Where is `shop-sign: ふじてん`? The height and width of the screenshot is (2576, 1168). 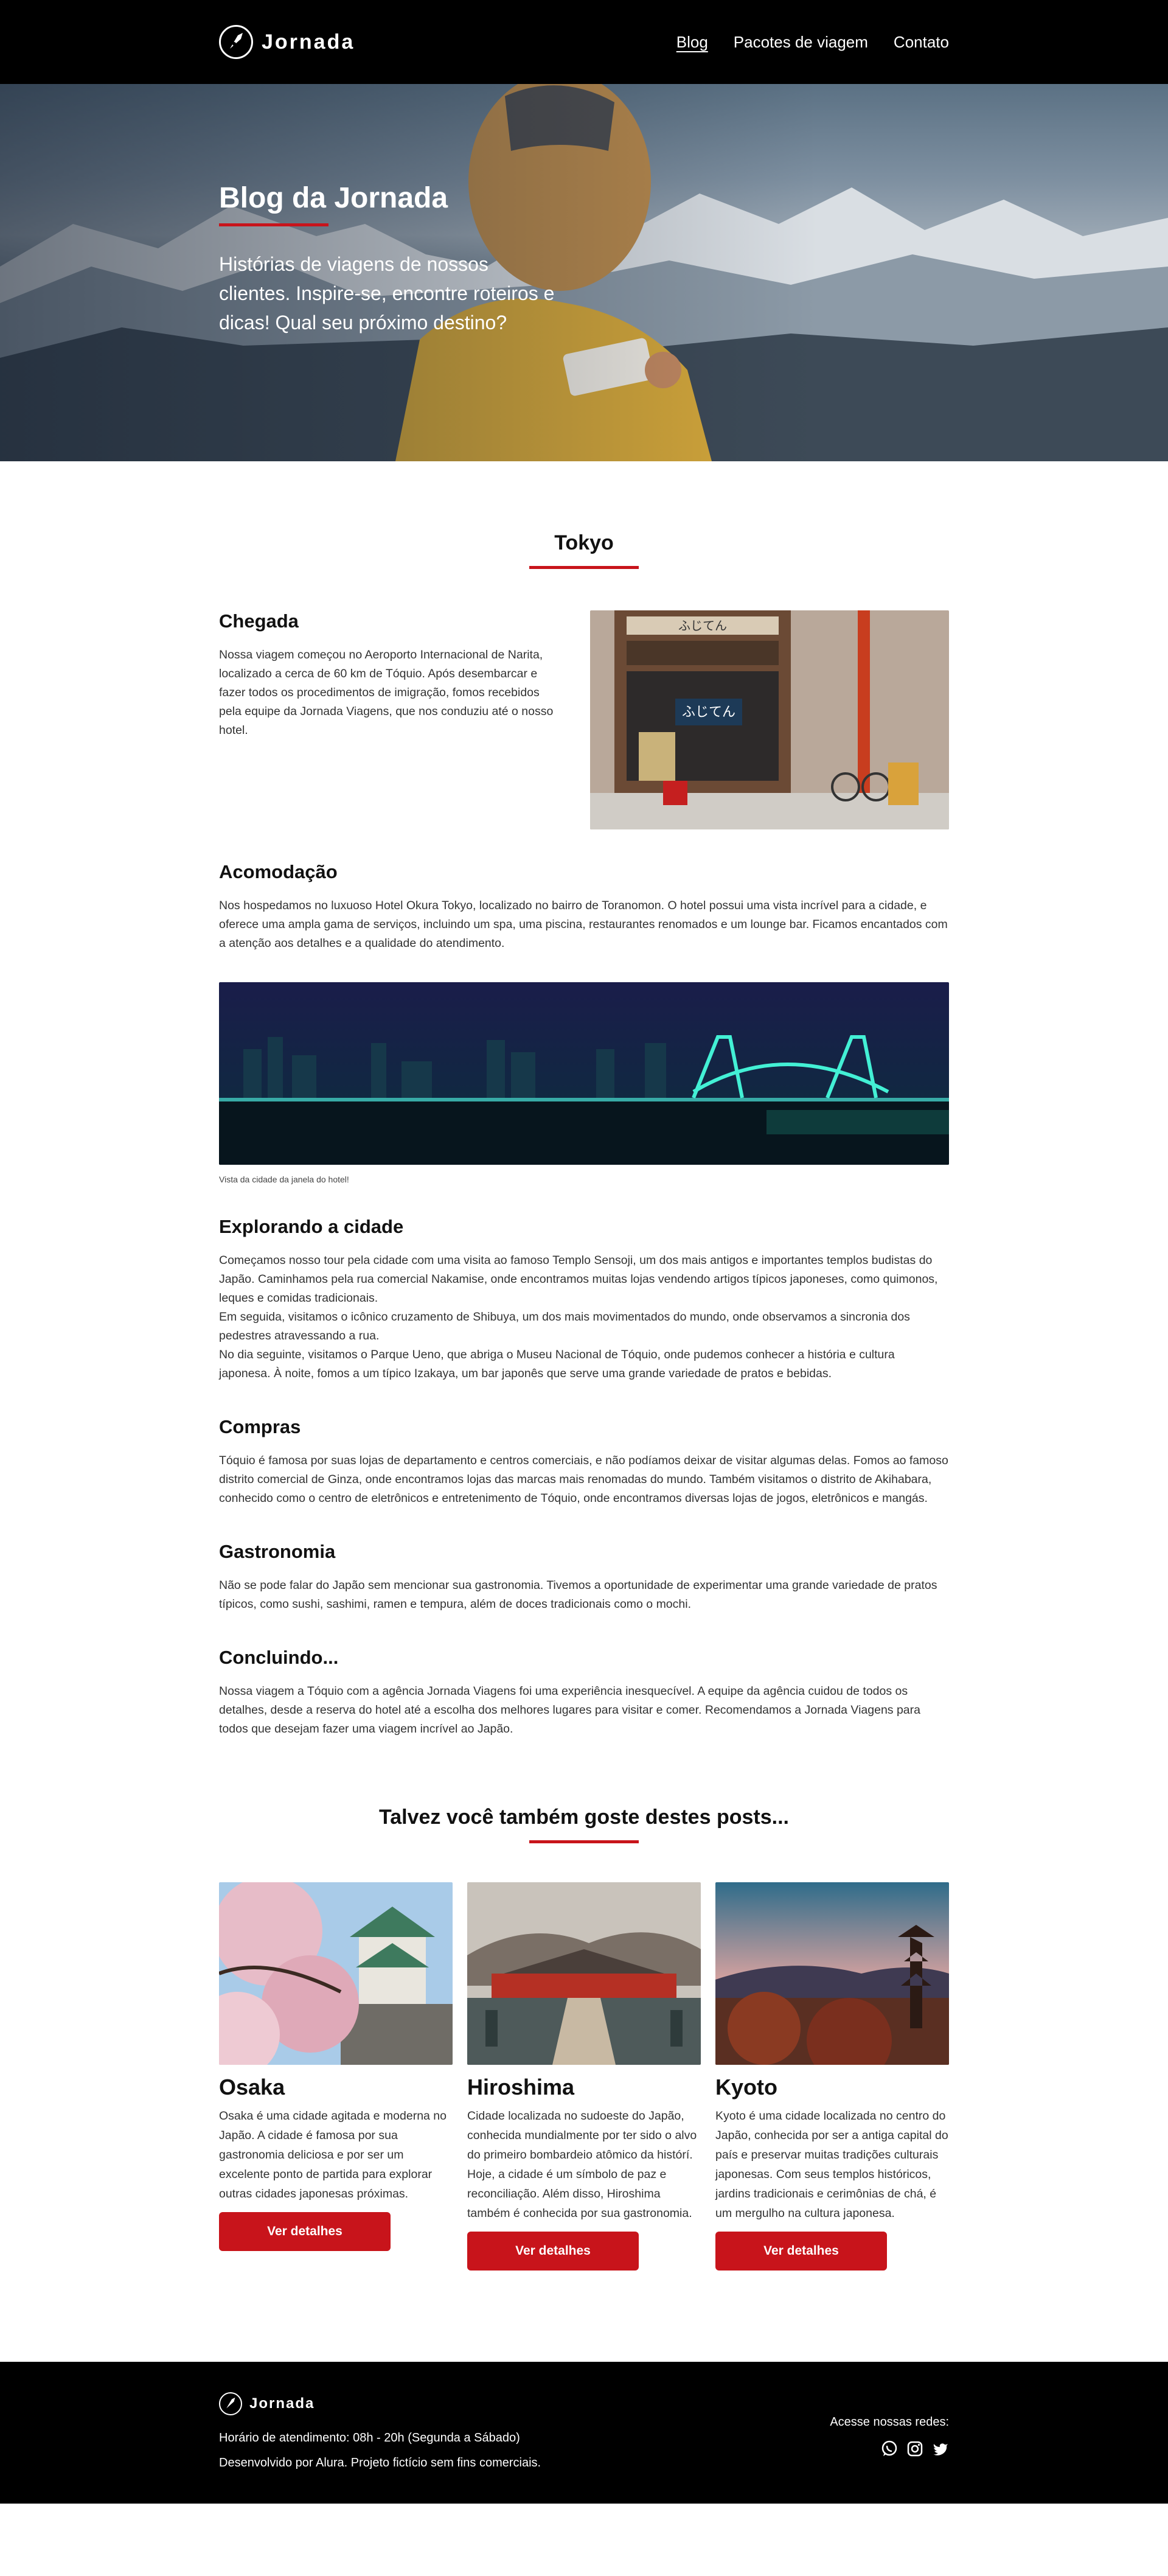
shop-sign: ふじてん is located at coordinates (708, 712).